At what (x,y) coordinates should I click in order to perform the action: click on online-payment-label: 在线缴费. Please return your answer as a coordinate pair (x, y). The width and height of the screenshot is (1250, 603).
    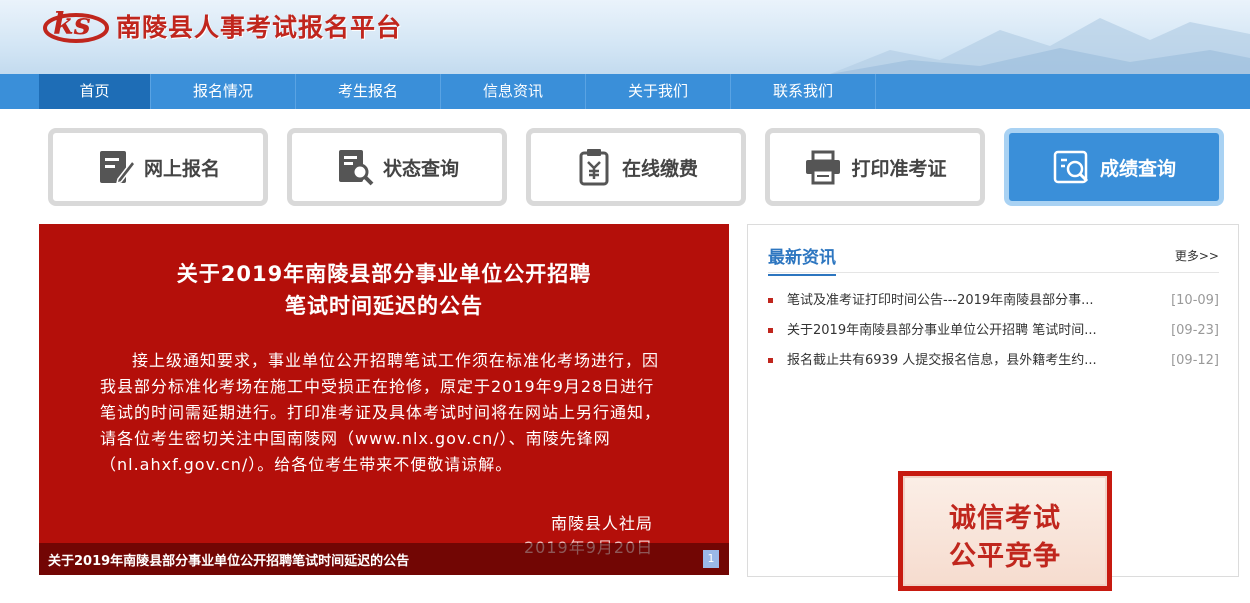
    Looking at the image, I should click on (659, 168).